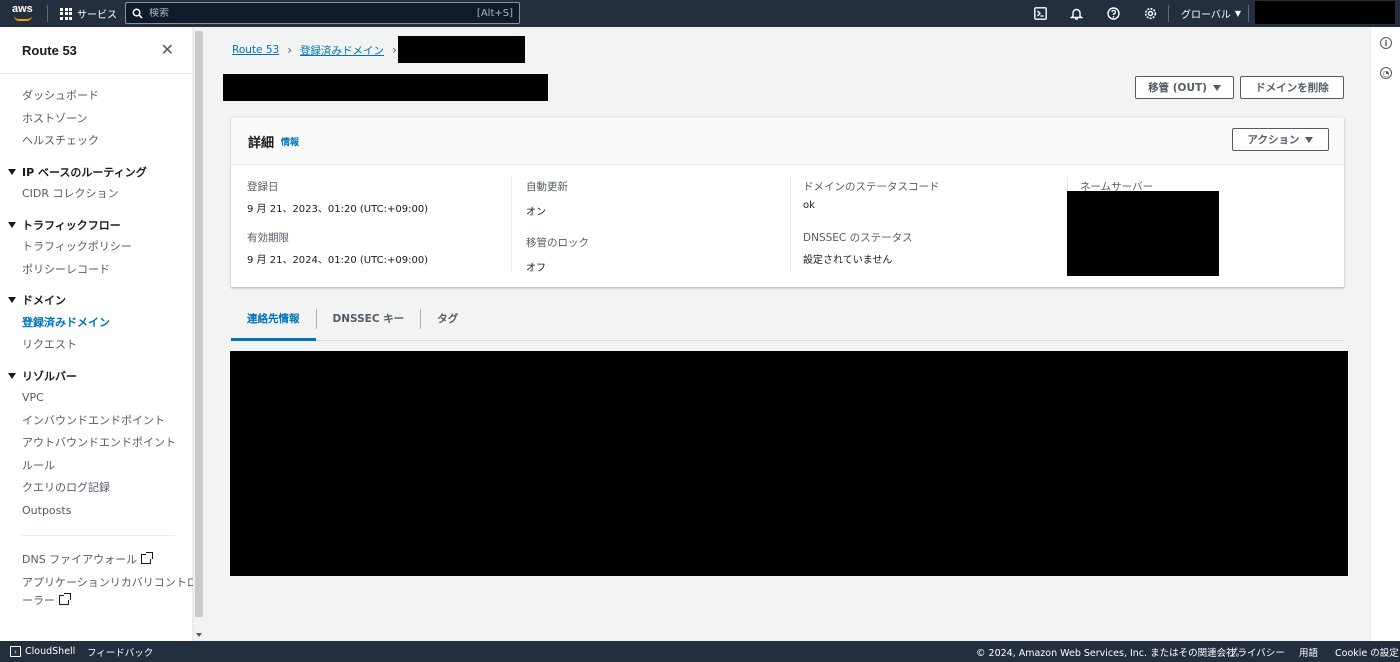  What do you see at coordinates (263, 187) in the screenshot?
I see `registered-date-label: 登録日` at bounding box center [263, 187].